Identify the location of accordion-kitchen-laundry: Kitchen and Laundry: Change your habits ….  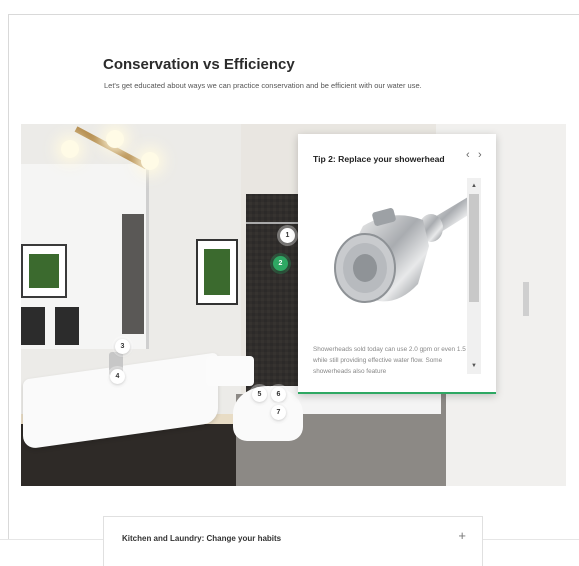
(293, 541).